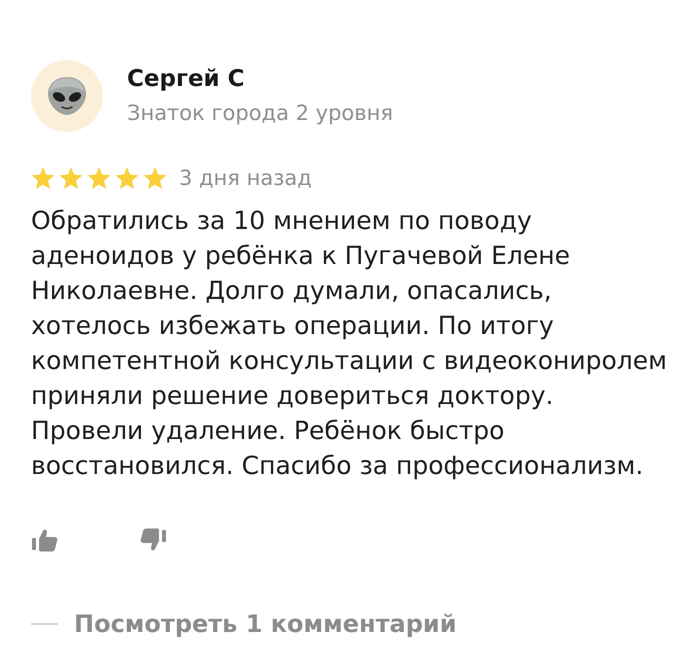 The width and height of the screenshot is (700, 663). What do you see at coordinates (245, 178) in the screenshot?
I see `review-date: 3 дня назад` at bounding box center [245, 178].